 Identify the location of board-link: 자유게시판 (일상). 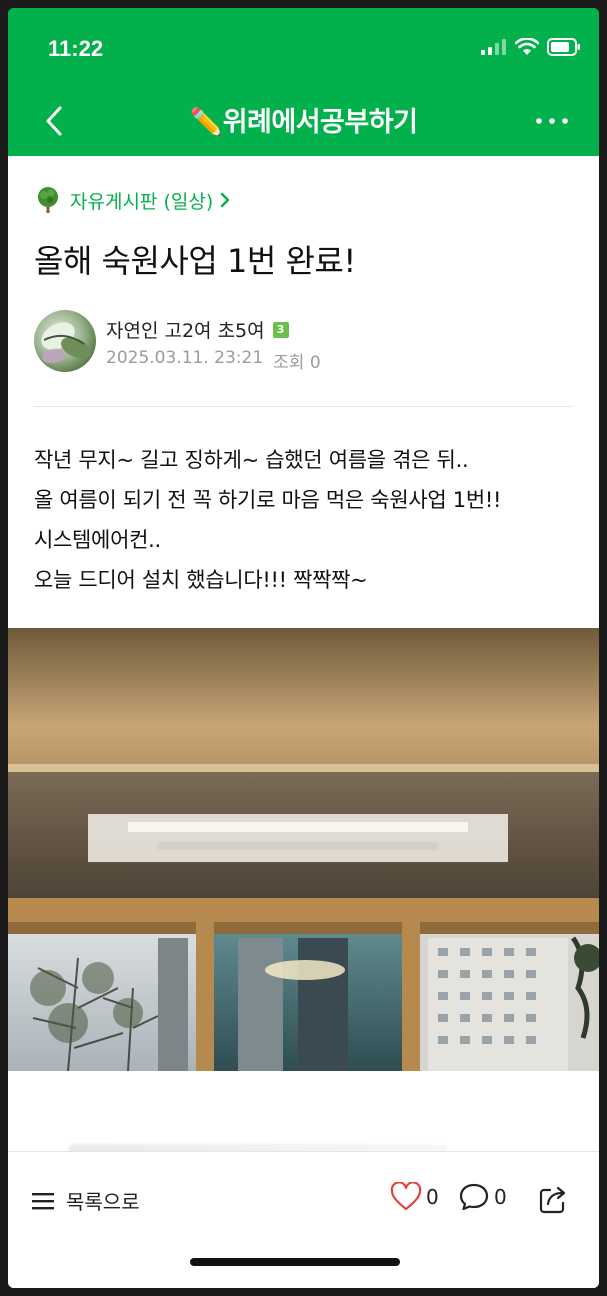
(132, 200).